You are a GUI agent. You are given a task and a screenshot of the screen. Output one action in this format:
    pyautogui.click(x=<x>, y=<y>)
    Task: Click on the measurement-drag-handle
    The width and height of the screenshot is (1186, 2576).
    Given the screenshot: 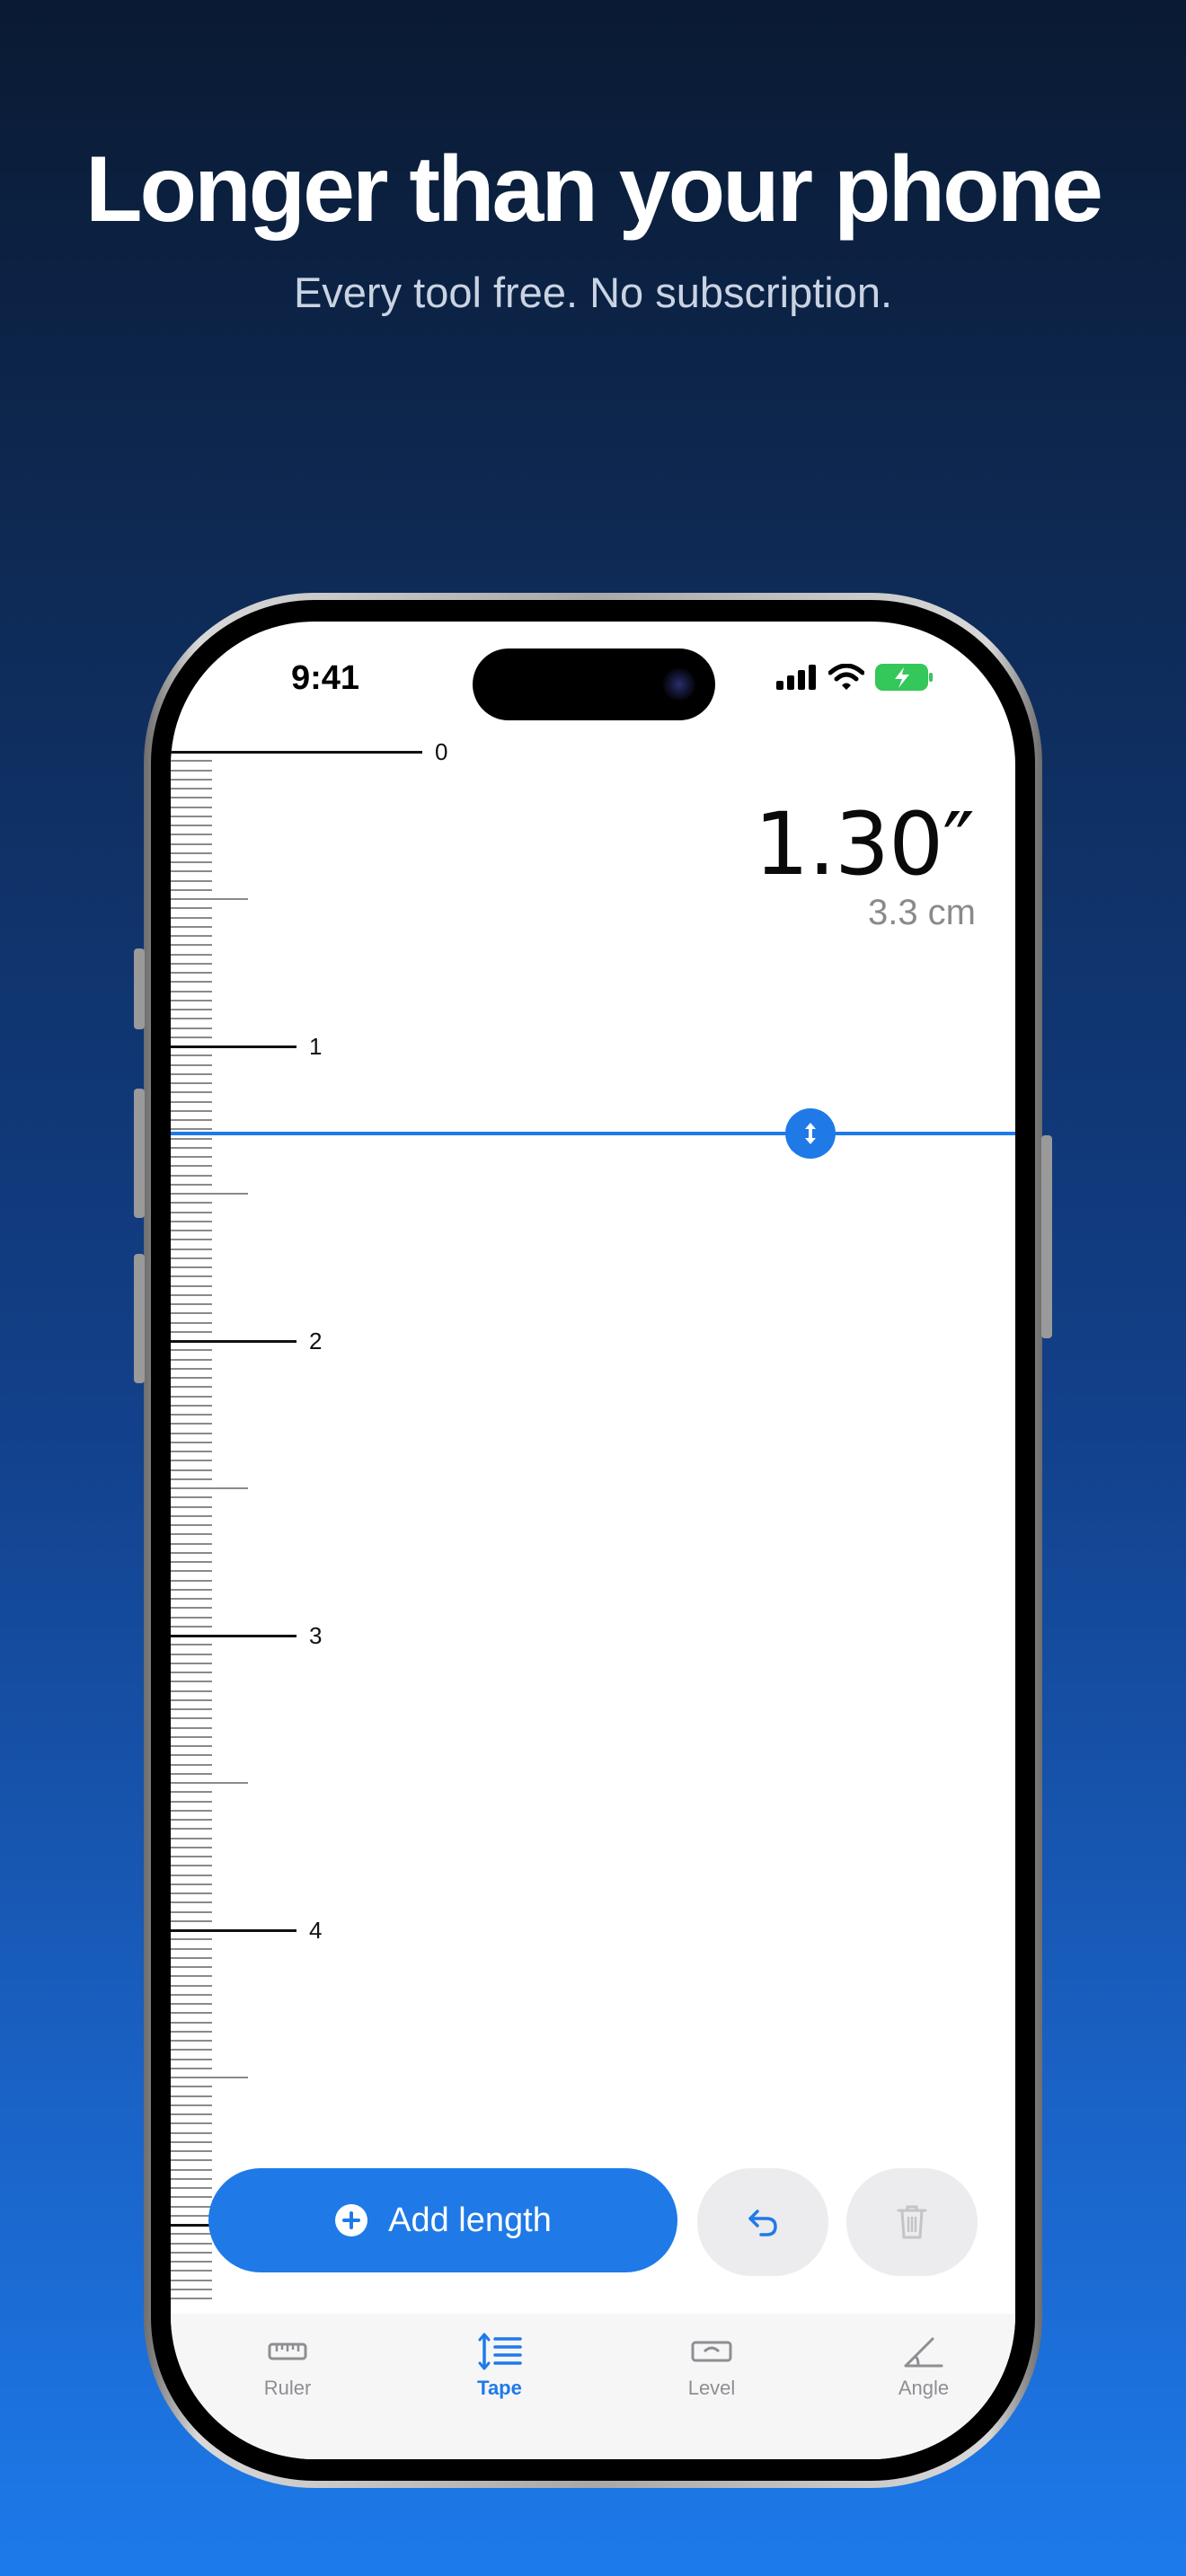 What is the action you would take?
    pyautogui.click(x=810, y=1134)
    